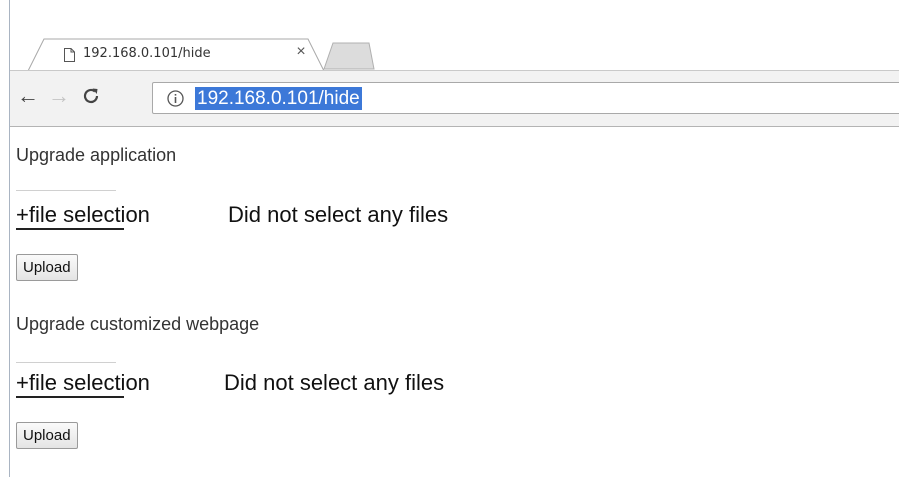 The image size is (899, 477). What do you see at coordinates (301, 52) in the screenshot?
I see `close-icon: ×` at bounding box center [301, 52].